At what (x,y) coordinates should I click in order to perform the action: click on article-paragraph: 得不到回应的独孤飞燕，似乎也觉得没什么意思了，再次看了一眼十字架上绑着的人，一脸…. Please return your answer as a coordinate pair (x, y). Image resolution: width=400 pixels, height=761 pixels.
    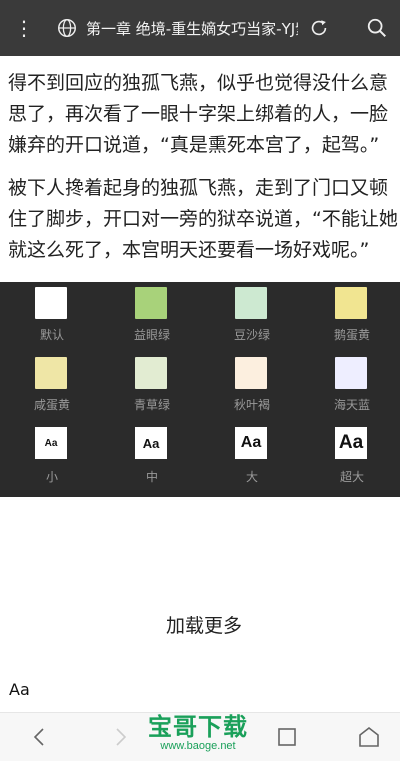
    Looking at the image, I should click on (198, 114).